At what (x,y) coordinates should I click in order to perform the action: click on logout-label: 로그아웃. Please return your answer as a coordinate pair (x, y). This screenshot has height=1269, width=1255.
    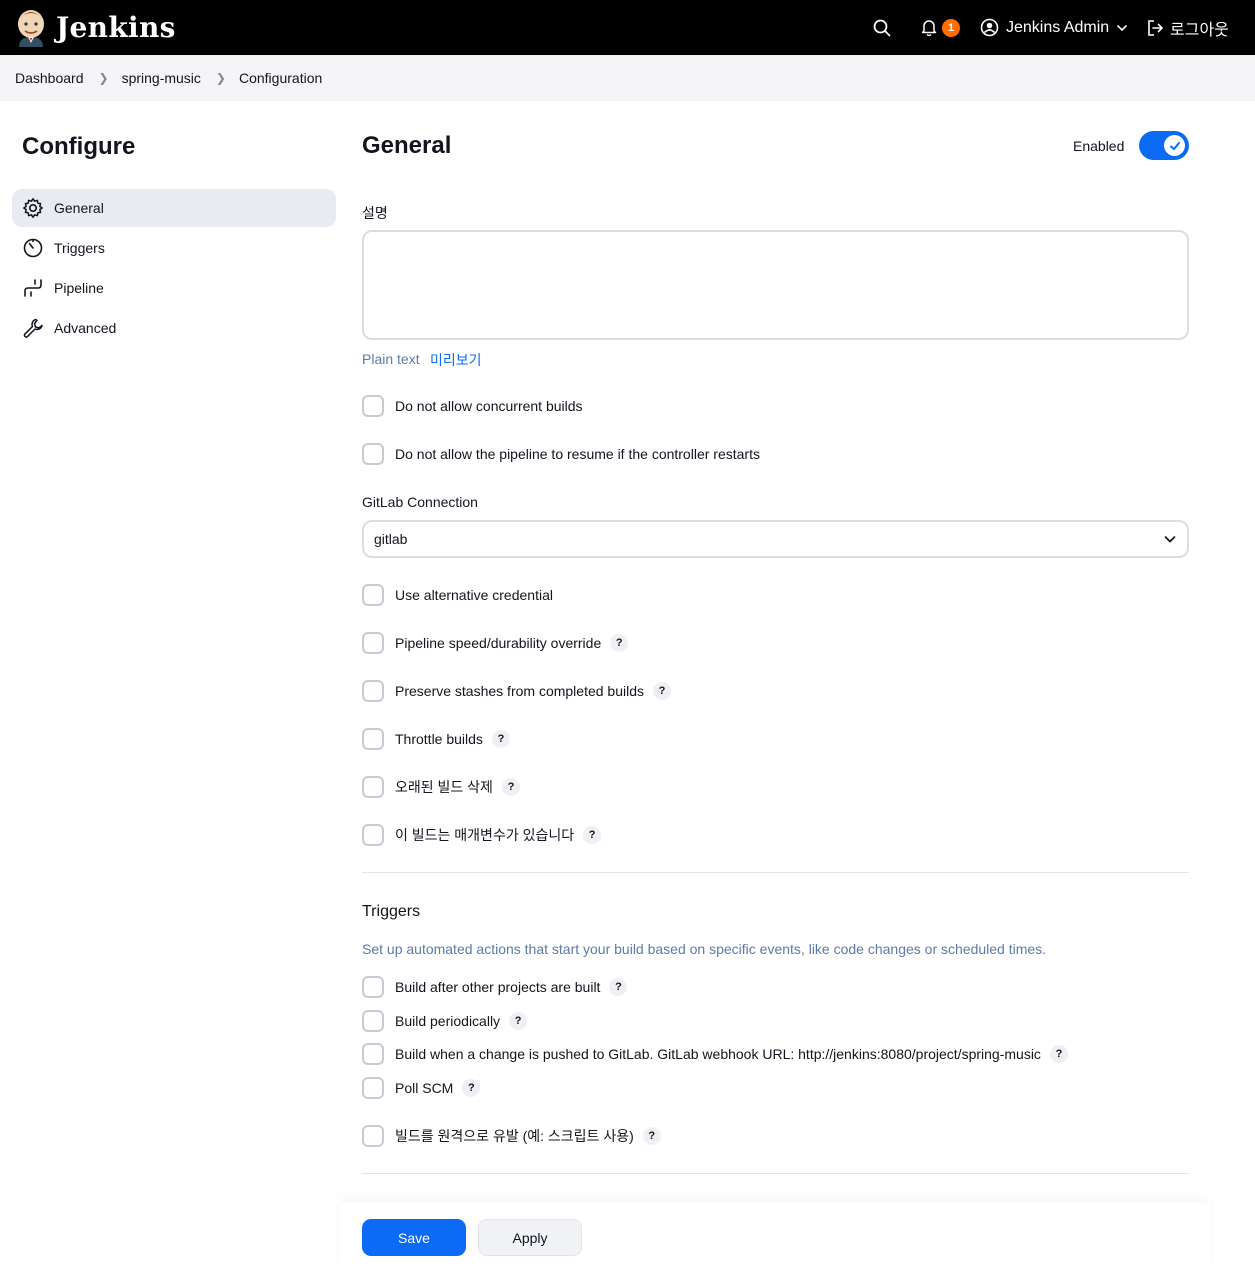
    Looking at the image, I should click on (1199, 30).